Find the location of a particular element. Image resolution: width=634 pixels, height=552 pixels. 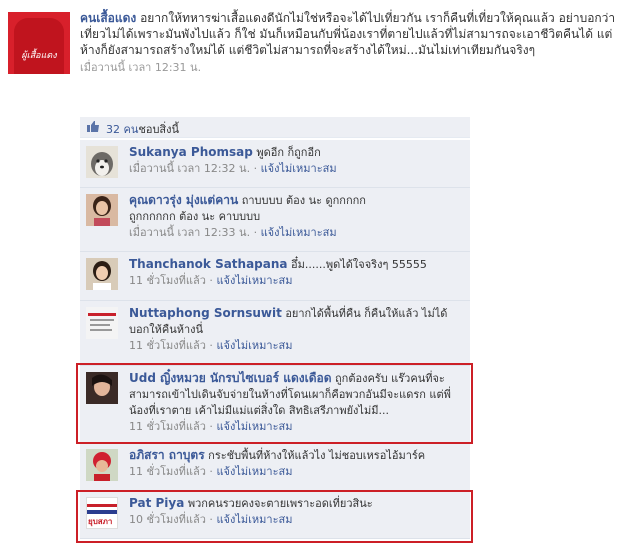

document-photo-icon is located at coordinates (102, 323).